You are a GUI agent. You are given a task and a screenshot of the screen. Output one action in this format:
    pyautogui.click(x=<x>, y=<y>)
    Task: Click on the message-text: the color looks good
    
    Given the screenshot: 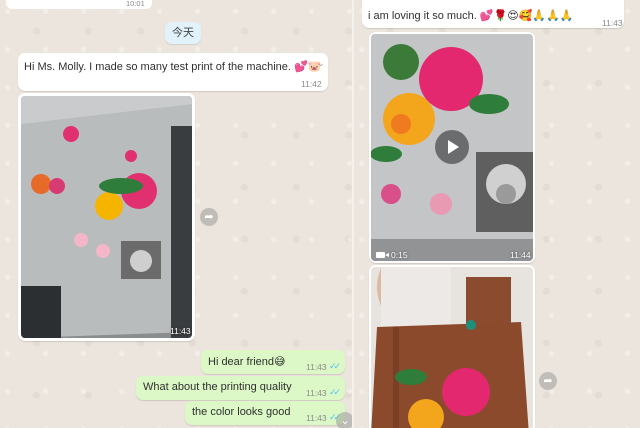 What is the action you would take?
    pyautogui.click(x=241, y=412)
    